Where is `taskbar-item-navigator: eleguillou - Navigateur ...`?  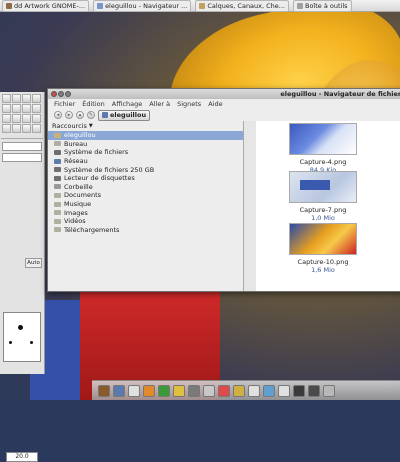
taskbar-item-navigator: eleguillou - Navigateur ... is located at coordinates (142, 6).